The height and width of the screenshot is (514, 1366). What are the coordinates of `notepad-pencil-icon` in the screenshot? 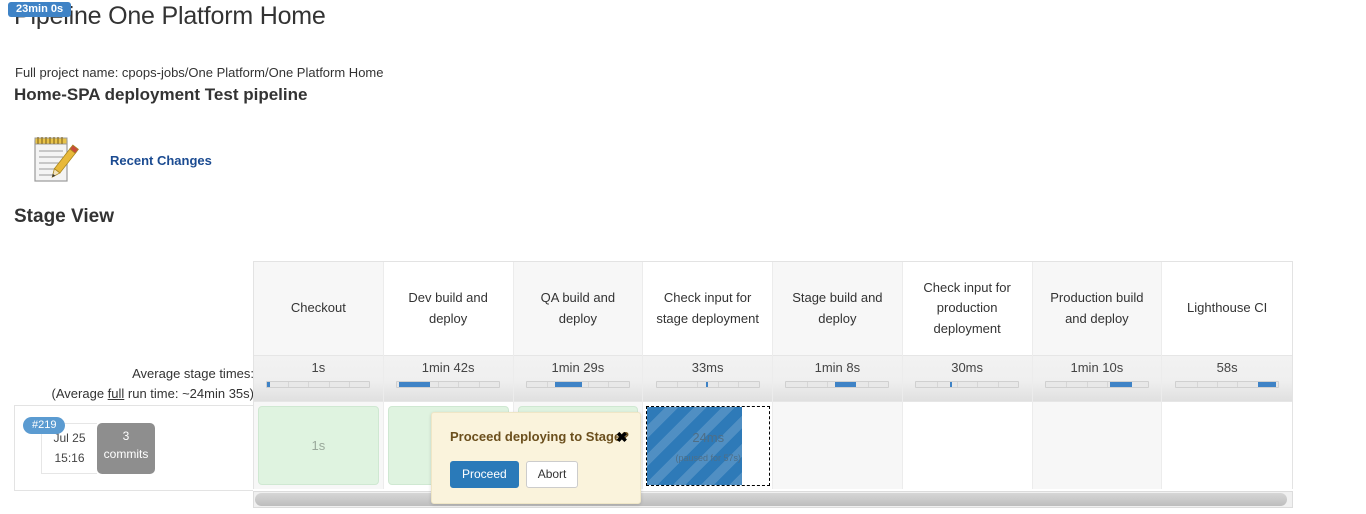 It's located at (55, 160).